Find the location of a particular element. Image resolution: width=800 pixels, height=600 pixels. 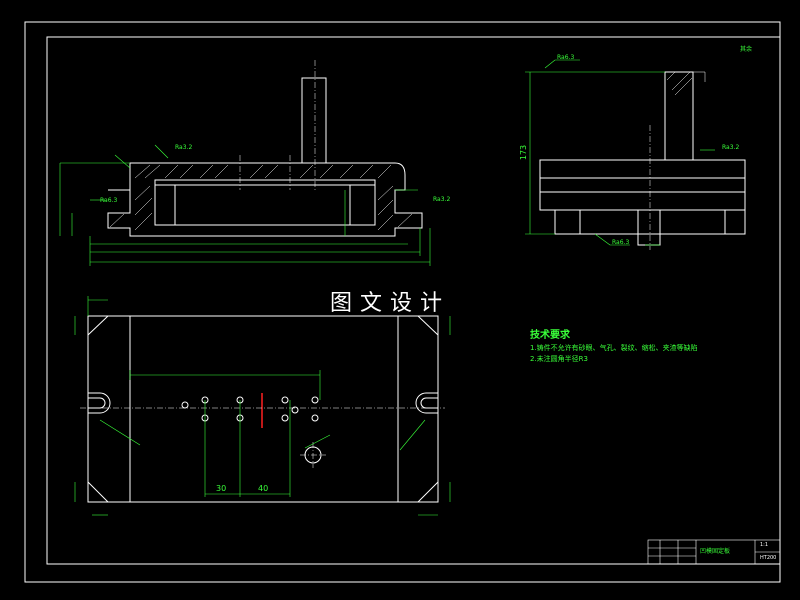

roughness-label-2: Ra3.2 is located at coordinates (184, 147).